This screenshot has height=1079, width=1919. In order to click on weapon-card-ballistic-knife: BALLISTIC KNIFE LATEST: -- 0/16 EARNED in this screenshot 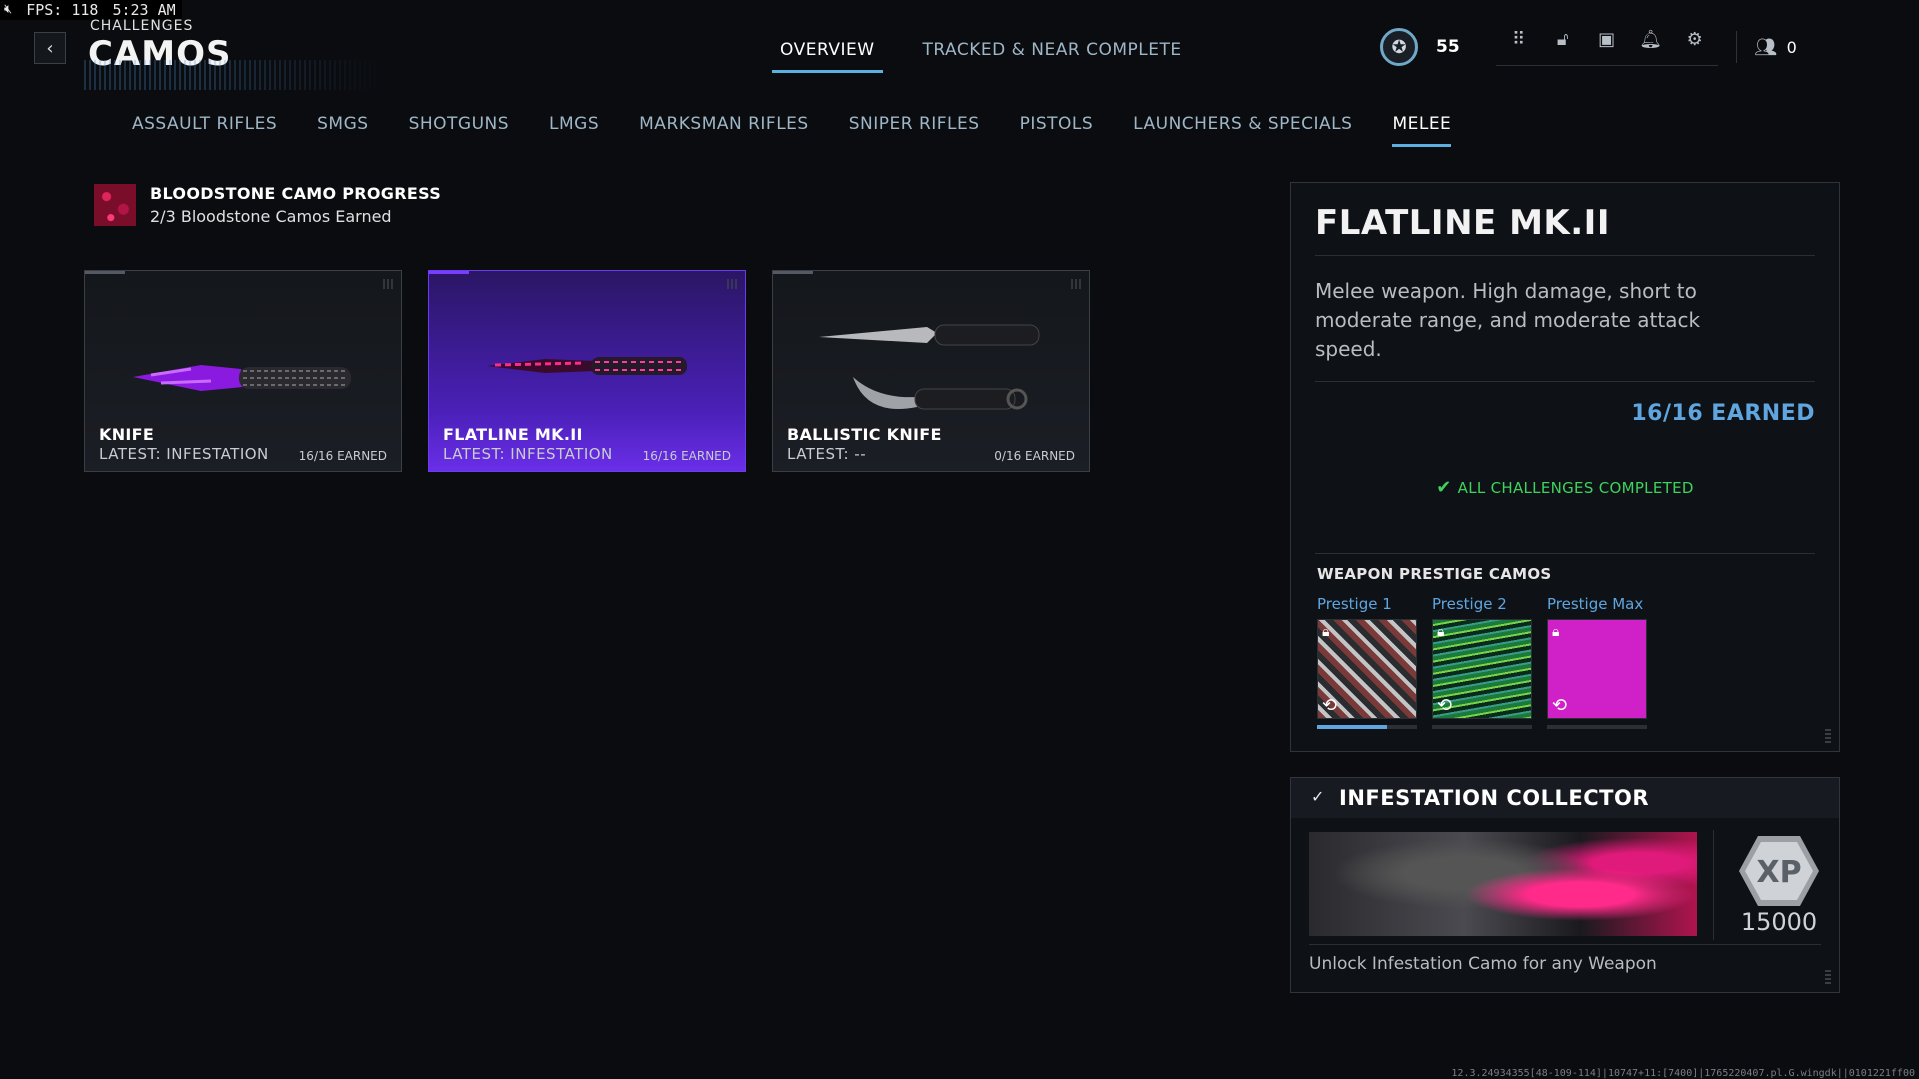, I will do `click(931, 371)`.